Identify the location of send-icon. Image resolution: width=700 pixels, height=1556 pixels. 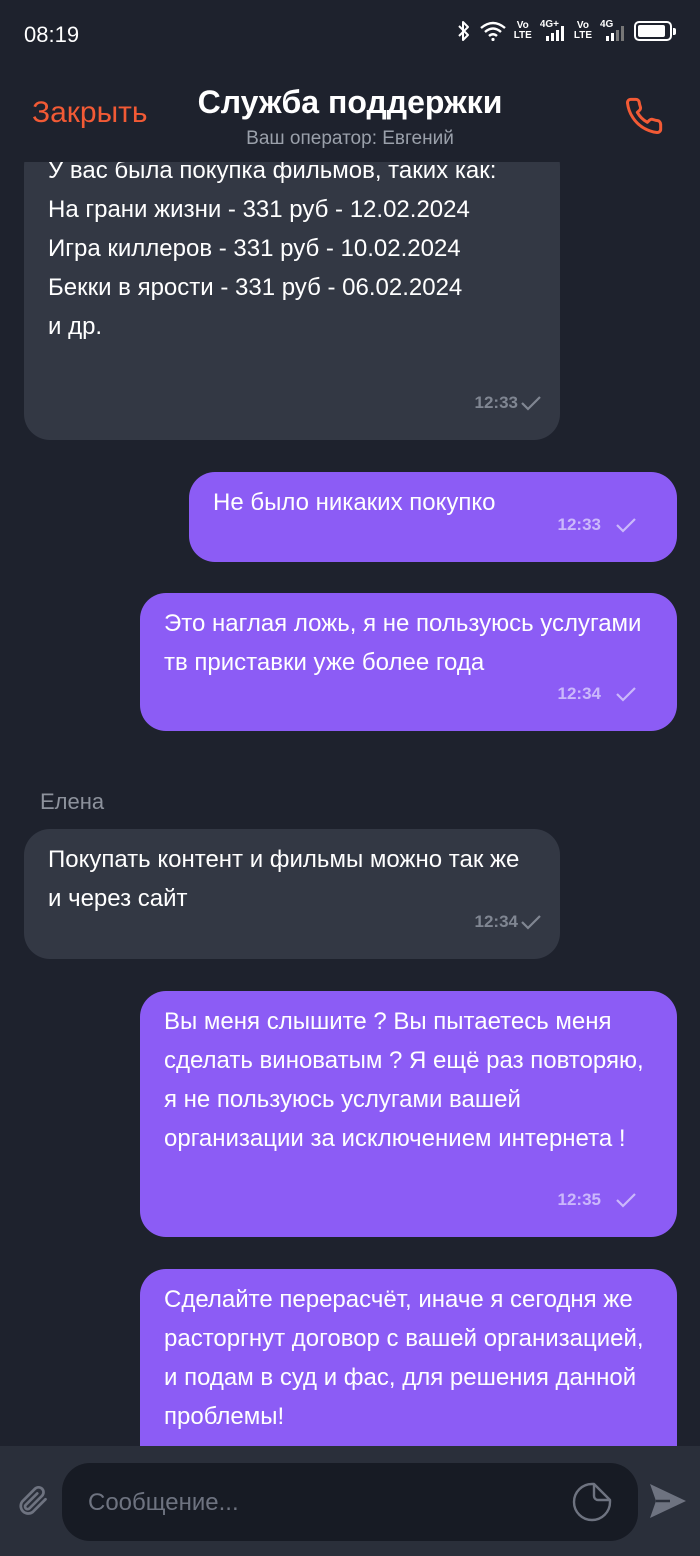
(668, 1501).